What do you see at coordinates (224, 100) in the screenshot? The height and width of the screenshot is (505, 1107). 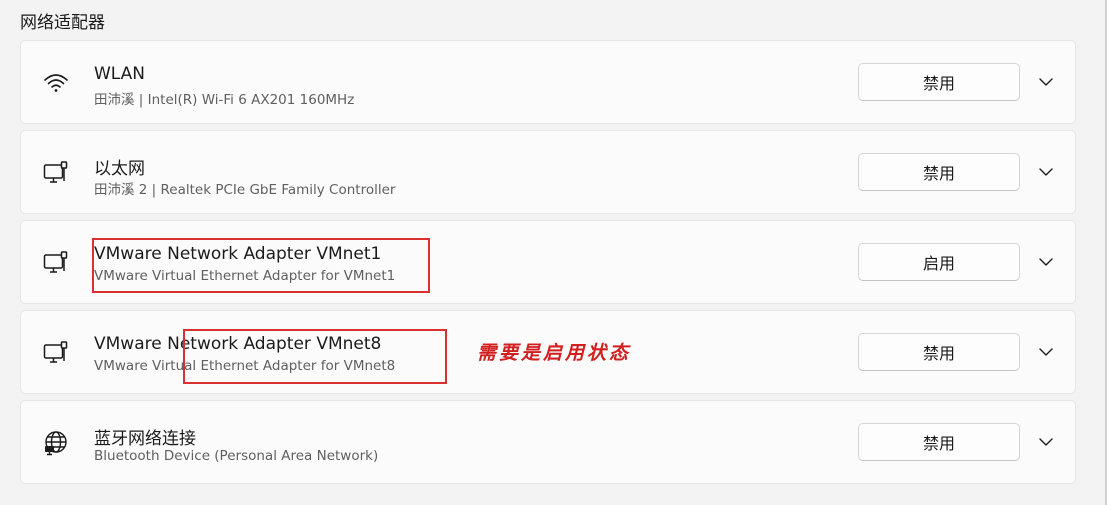 I see `adapter-description: 田沛溪 | Intel(R) Wi-Fi 6 AX201 160MHz` at bounding box center [224, 100].